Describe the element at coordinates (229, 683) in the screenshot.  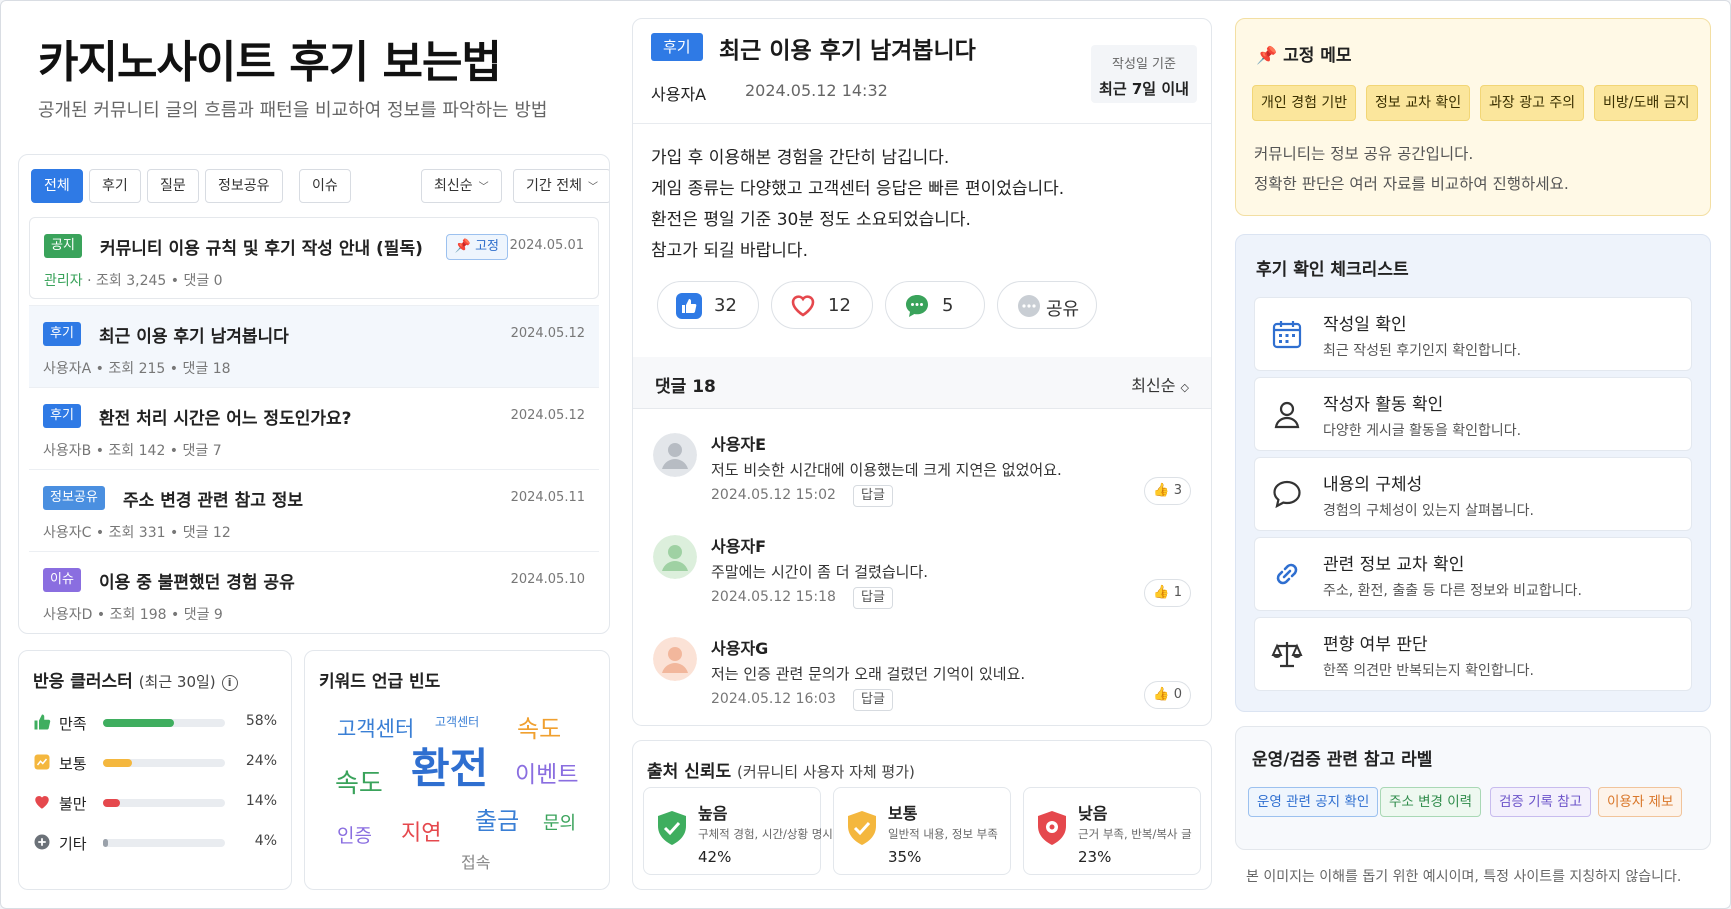
I see `info-icon: i` at that location.